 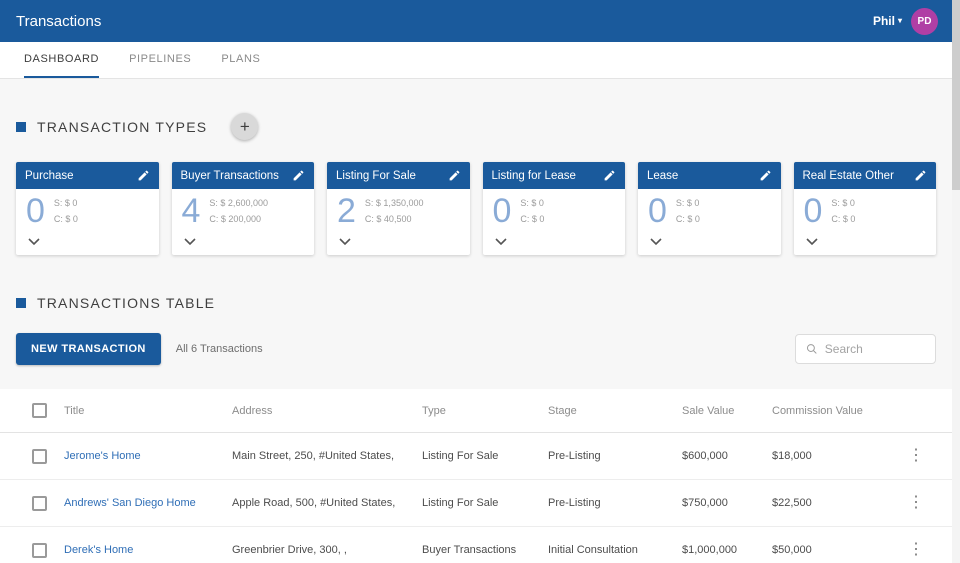 What do you see at coordinates (191, 211) in the screenshot?
I see `type-count: 4` at bounding box center [191, 211].